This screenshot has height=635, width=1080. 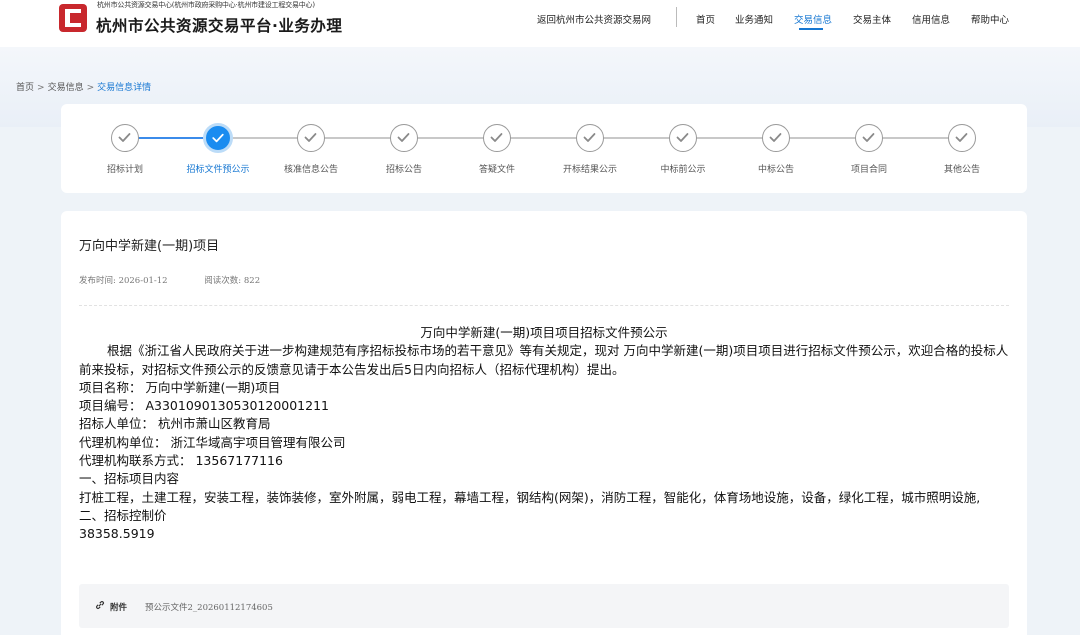 What do you see at coordinates (129, 479) in the screenshot?
I see `section-content-title: 一、招标项目内容` at bounding box center [129, 479].